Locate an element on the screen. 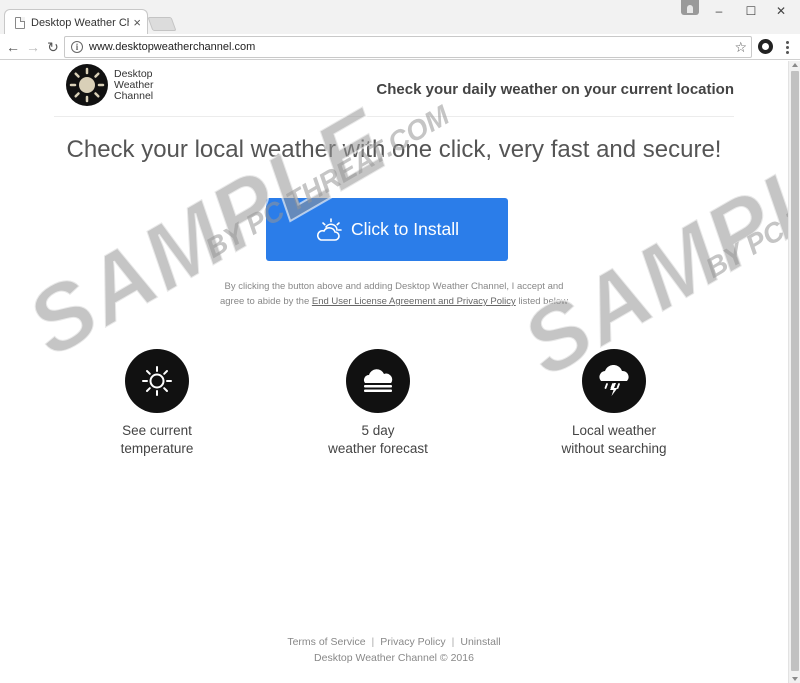 This screenshot has height=683, width=800. scroll-down-arrow-icon is located at coordinates (795, 679).